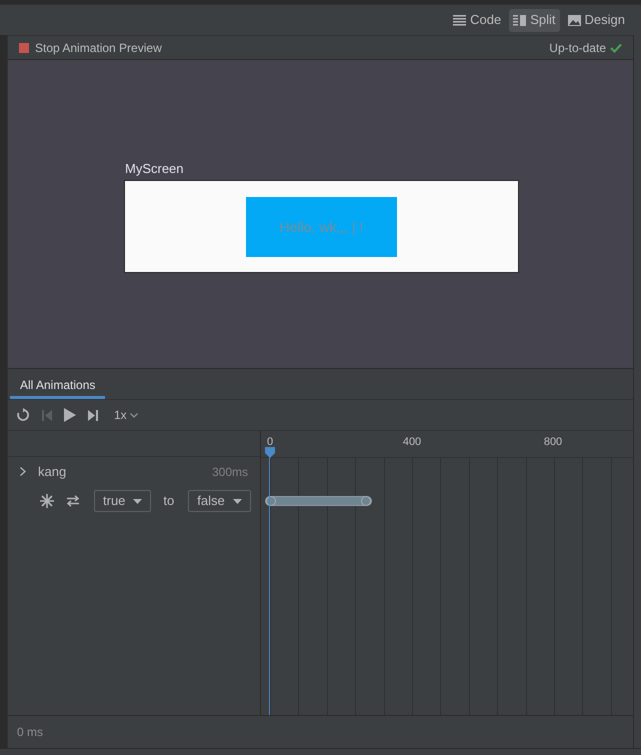  What do you see at coordinates (534, 20) in the screenshot?
I see `view-mode-tab: Split` at bounding box center [534, 20].